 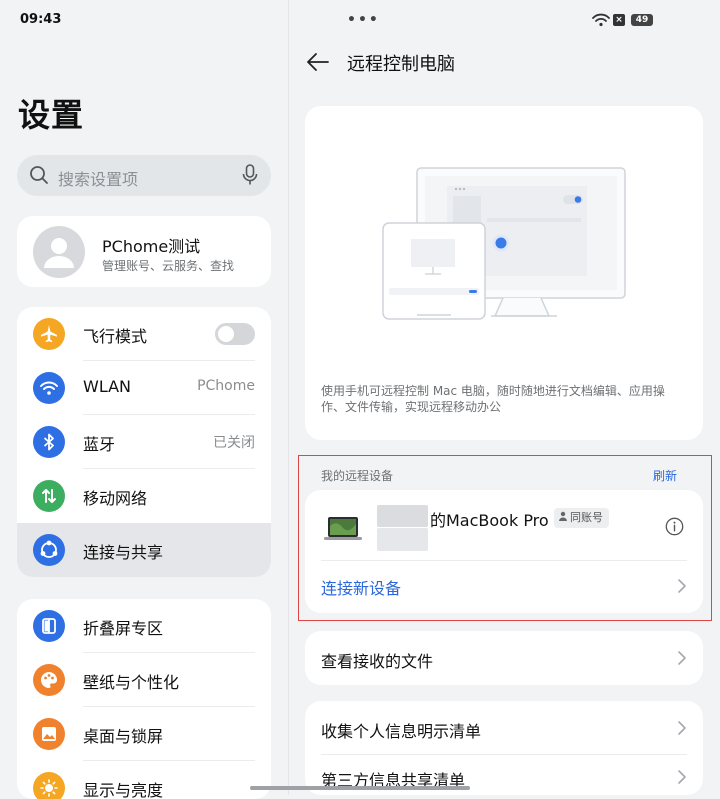 I want to click on refresh-link: 刷新, so click(x=665, y=475).